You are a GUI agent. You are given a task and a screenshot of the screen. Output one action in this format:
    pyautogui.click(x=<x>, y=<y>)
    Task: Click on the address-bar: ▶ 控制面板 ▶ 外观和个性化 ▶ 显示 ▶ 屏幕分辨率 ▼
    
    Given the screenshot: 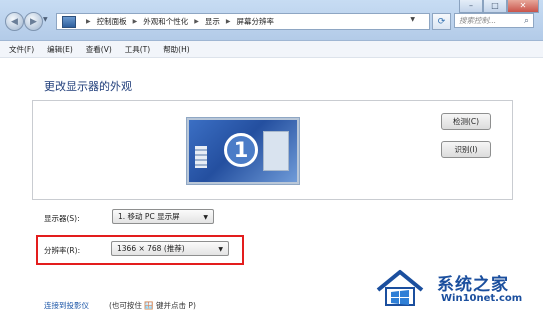 What is the action you would take?
    pyautogui.click(x=243, y=21)
    